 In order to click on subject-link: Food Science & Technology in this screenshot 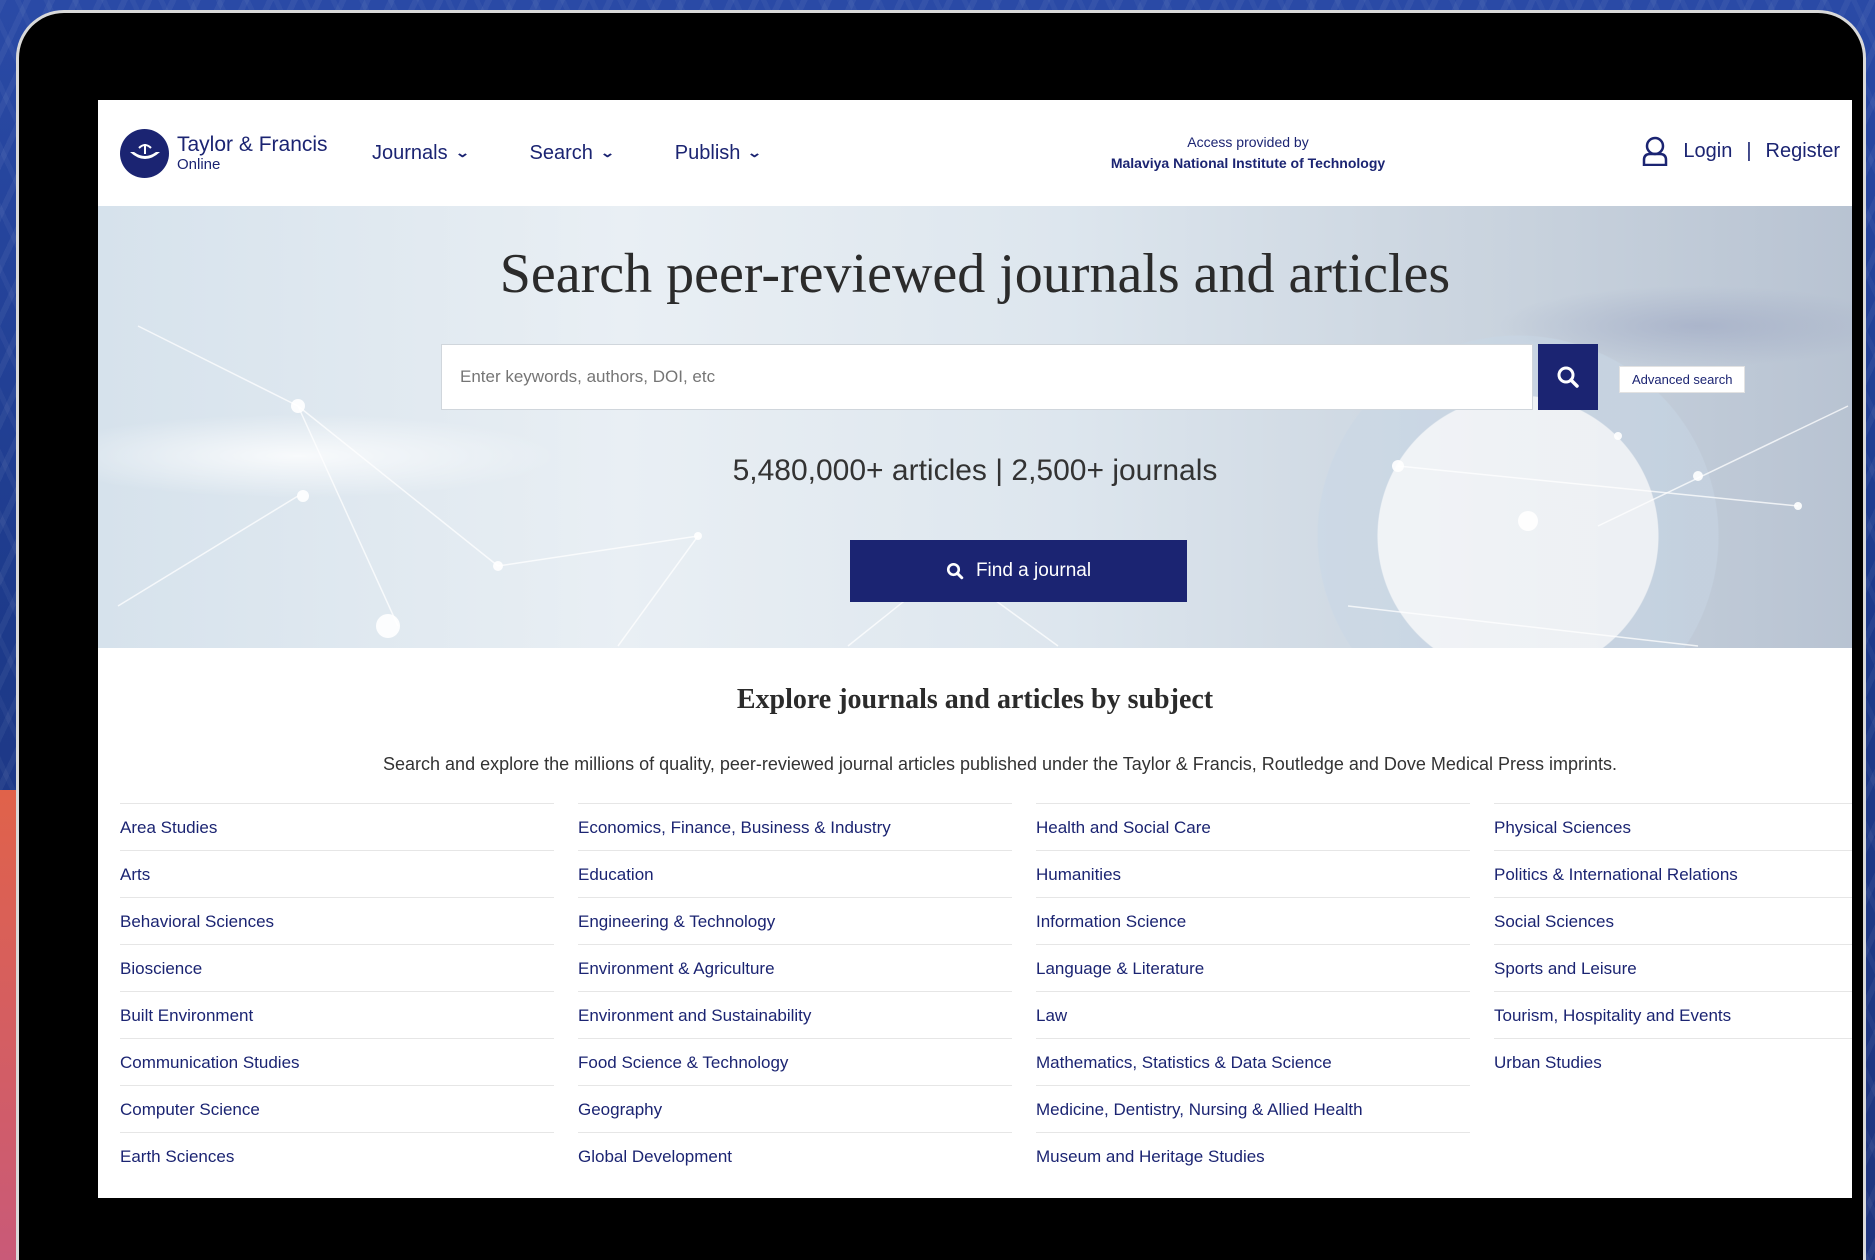, I will do `click(795, 1061)`.